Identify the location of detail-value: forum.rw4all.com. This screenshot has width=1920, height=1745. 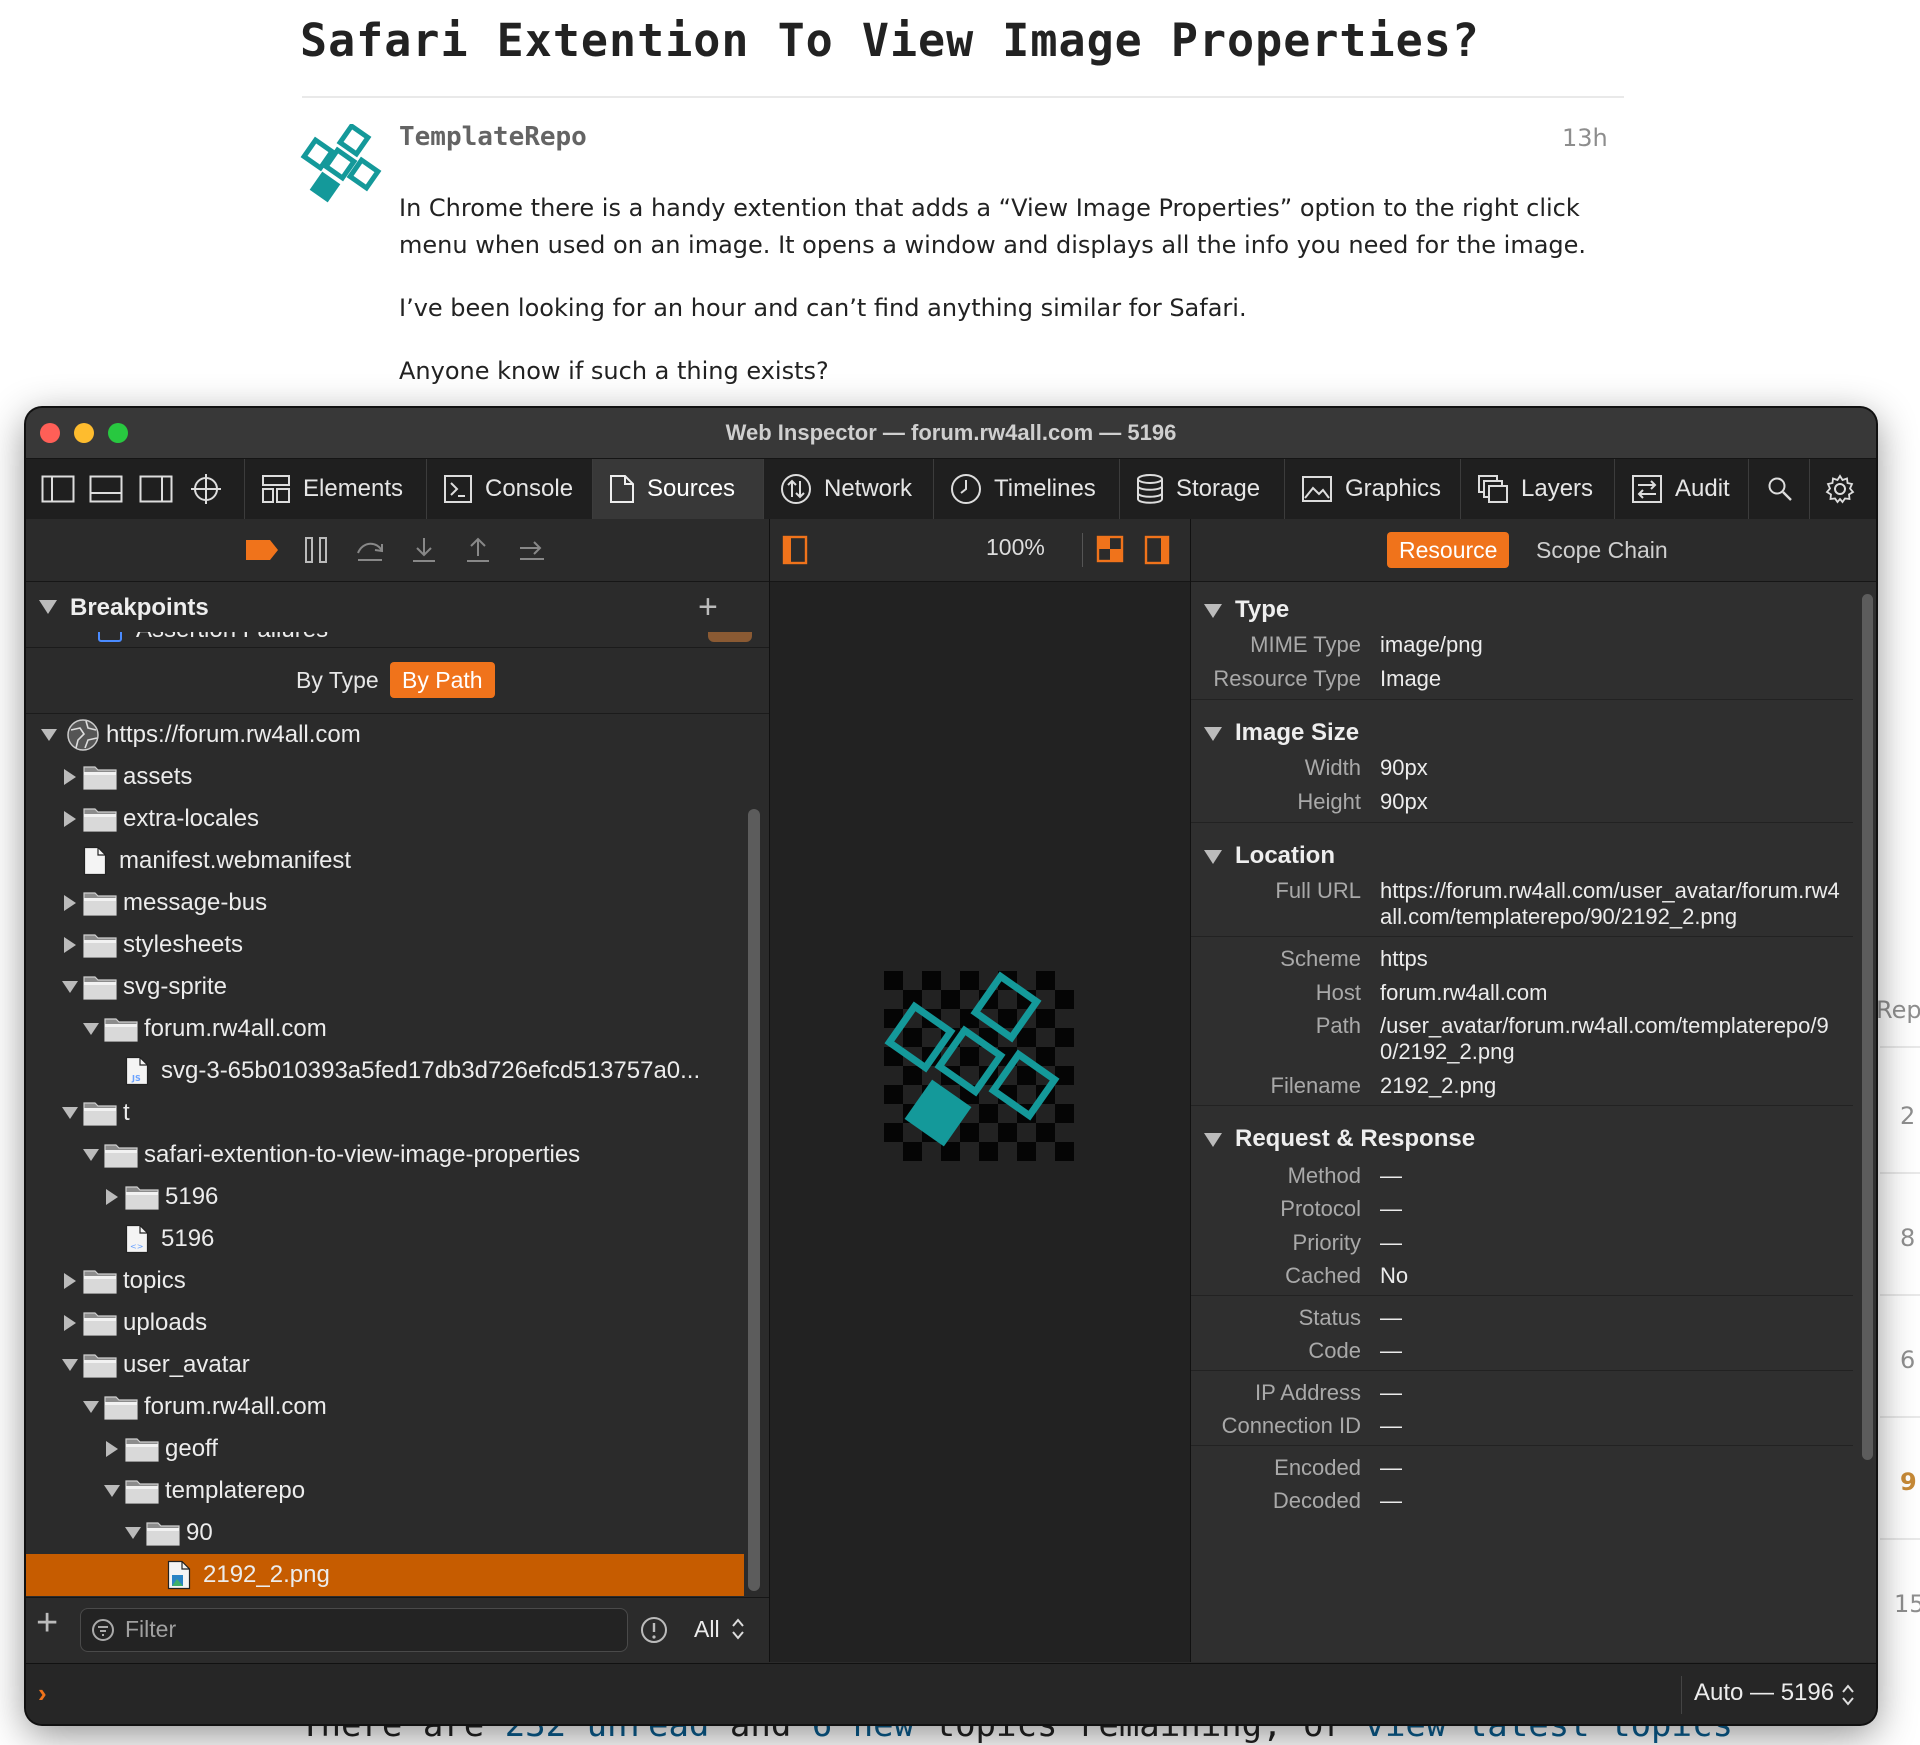
(1610, 993).